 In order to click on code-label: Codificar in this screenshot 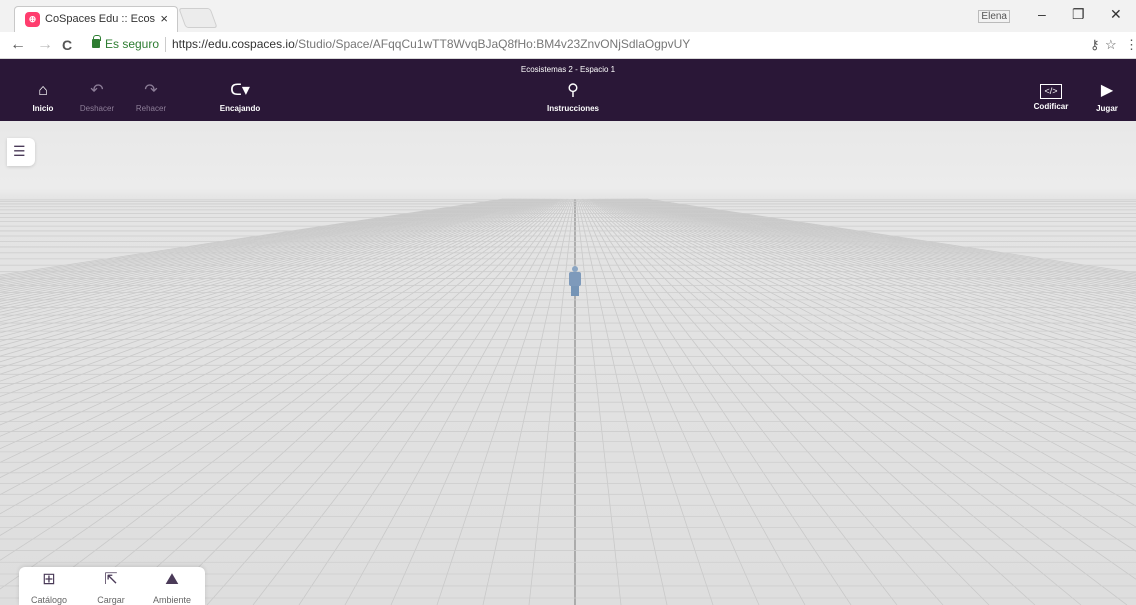, I will do `click(1051, 106)`.